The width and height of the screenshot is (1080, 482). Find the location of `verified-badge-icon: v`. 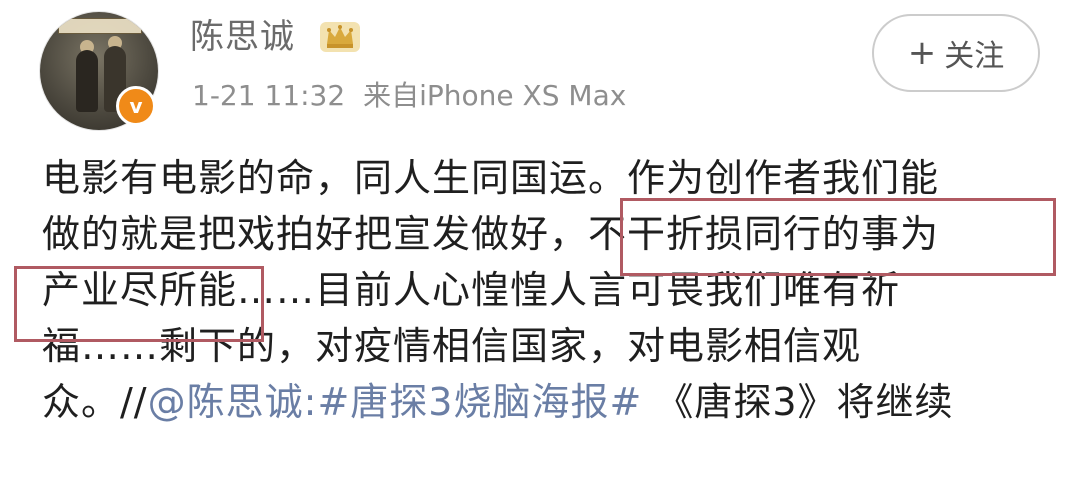

verified-badge-icon: v is located at coordinates (136, 106).